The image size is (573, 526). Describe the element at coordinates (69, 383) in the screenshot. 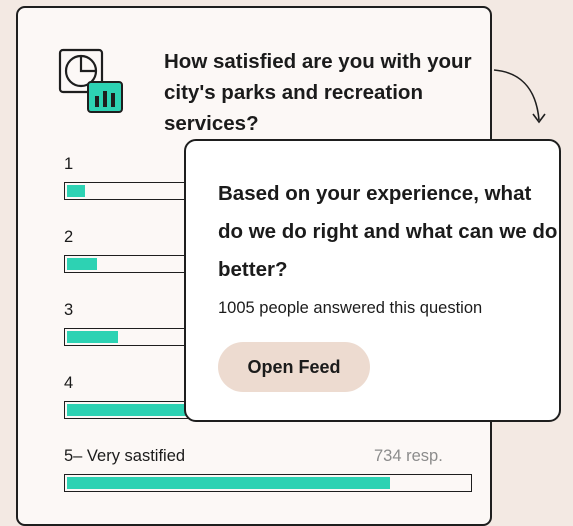

I see `option-label: 4` at that location.